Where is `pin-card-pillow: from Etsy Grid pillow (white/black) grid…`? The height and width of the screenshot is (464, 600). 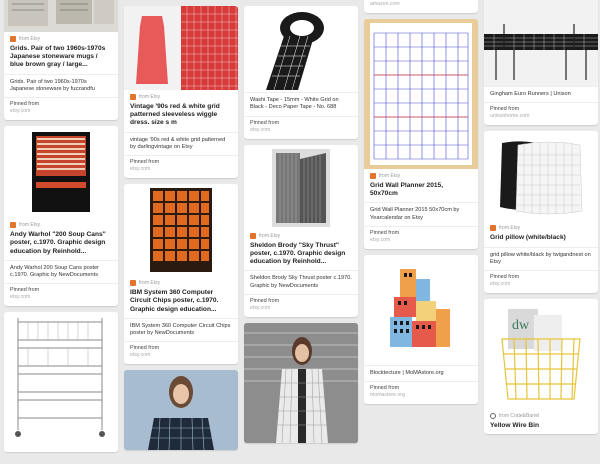 pin-card-pillow: from Etsy Grid pillow (white/black) grid… is located at coordinates (541, 212).